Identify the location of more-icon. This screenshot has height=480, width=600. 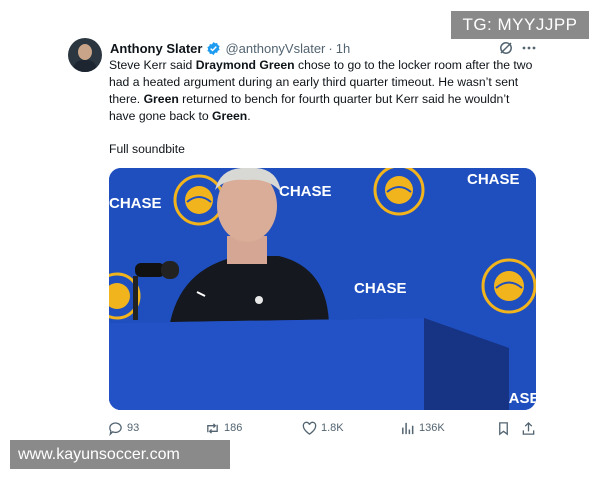
(529, 48).